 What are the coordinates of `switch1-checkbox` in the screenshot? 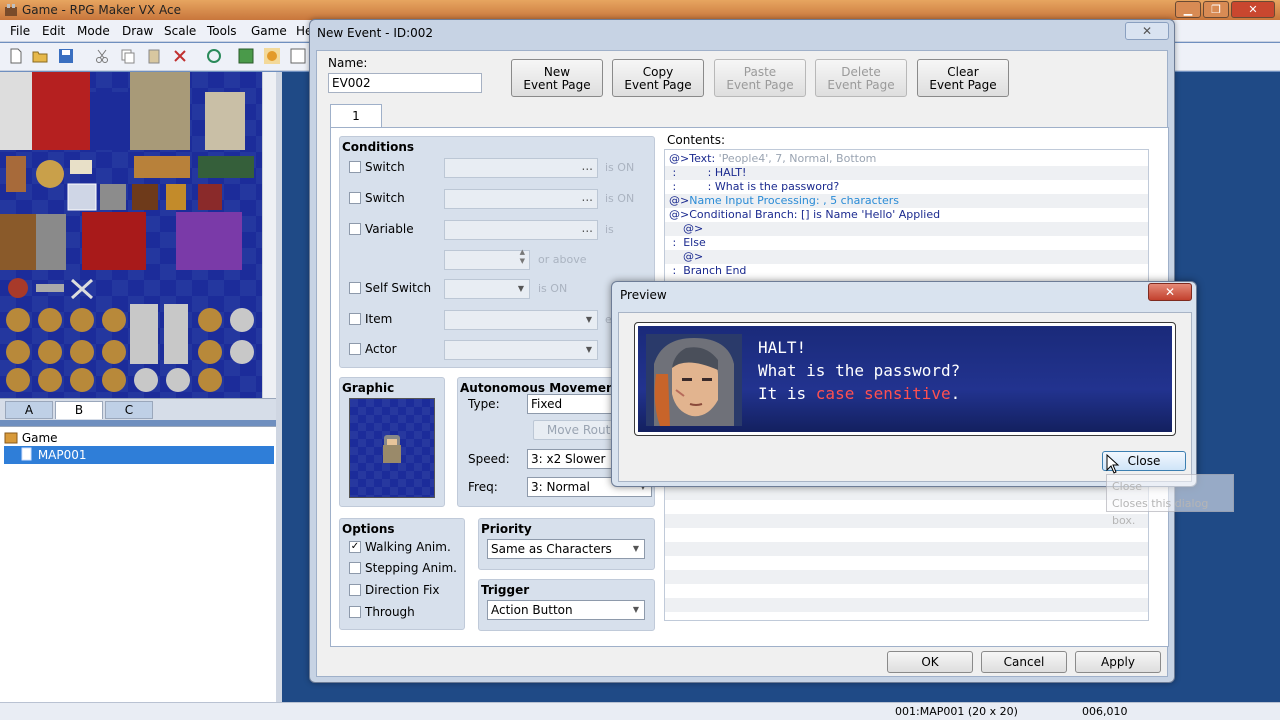 It's located at (355, 167).